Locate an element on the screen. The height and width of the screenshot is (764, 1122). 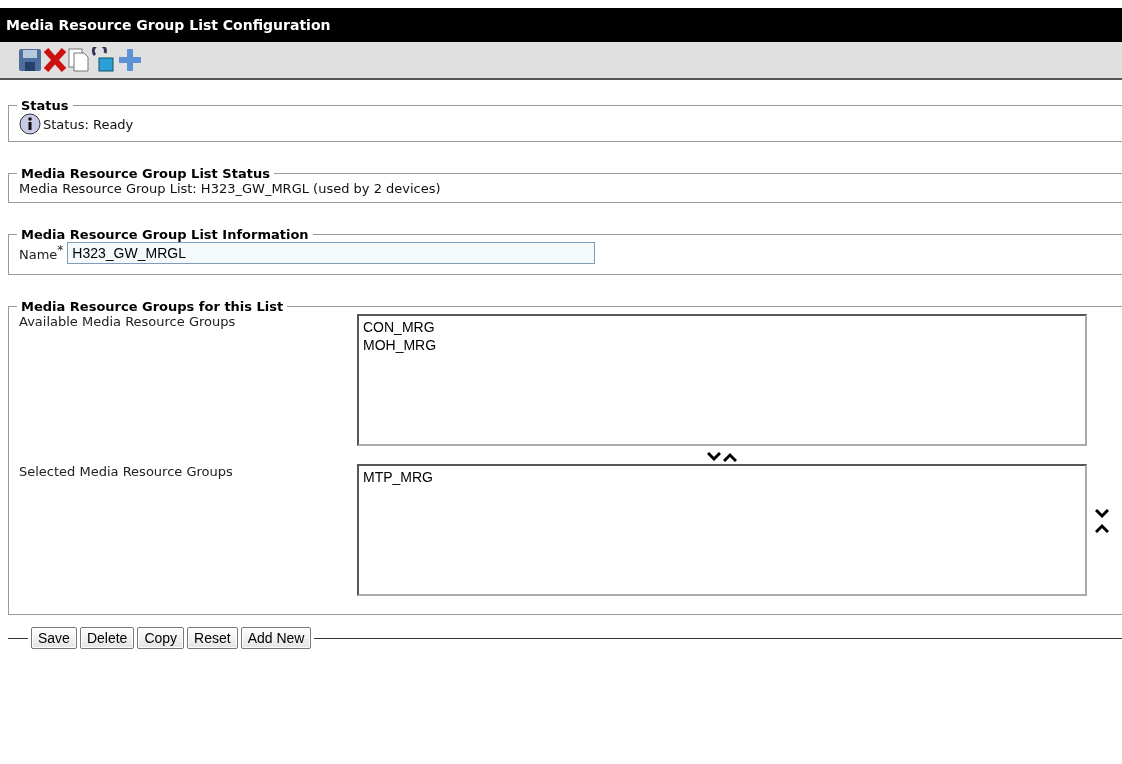
list-status-text: Media Resource Group List: H323_GW_MRGL (used by 2 devices) is located at coordinates (230, 188).